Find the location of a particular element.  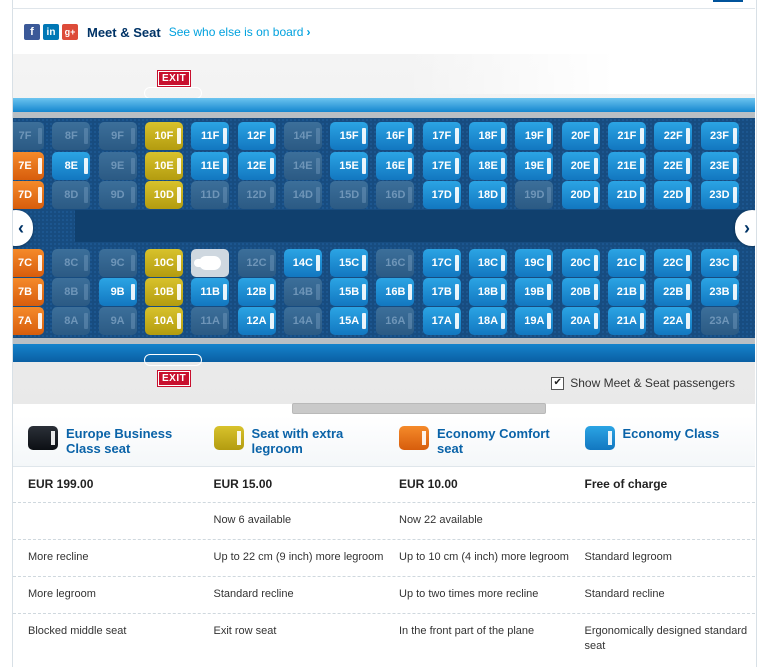

seat-21F: 21F is located at coordinates (626, 136).